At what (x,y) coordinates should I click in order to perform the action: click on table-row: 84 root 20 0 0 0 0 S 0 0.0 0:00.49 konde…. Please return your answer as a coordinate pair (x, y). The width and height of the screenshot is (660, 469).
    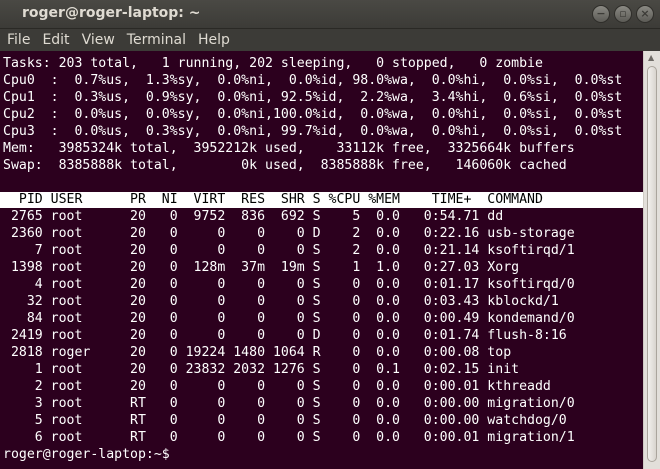
    Looking at the image, I should click on (289, 318).